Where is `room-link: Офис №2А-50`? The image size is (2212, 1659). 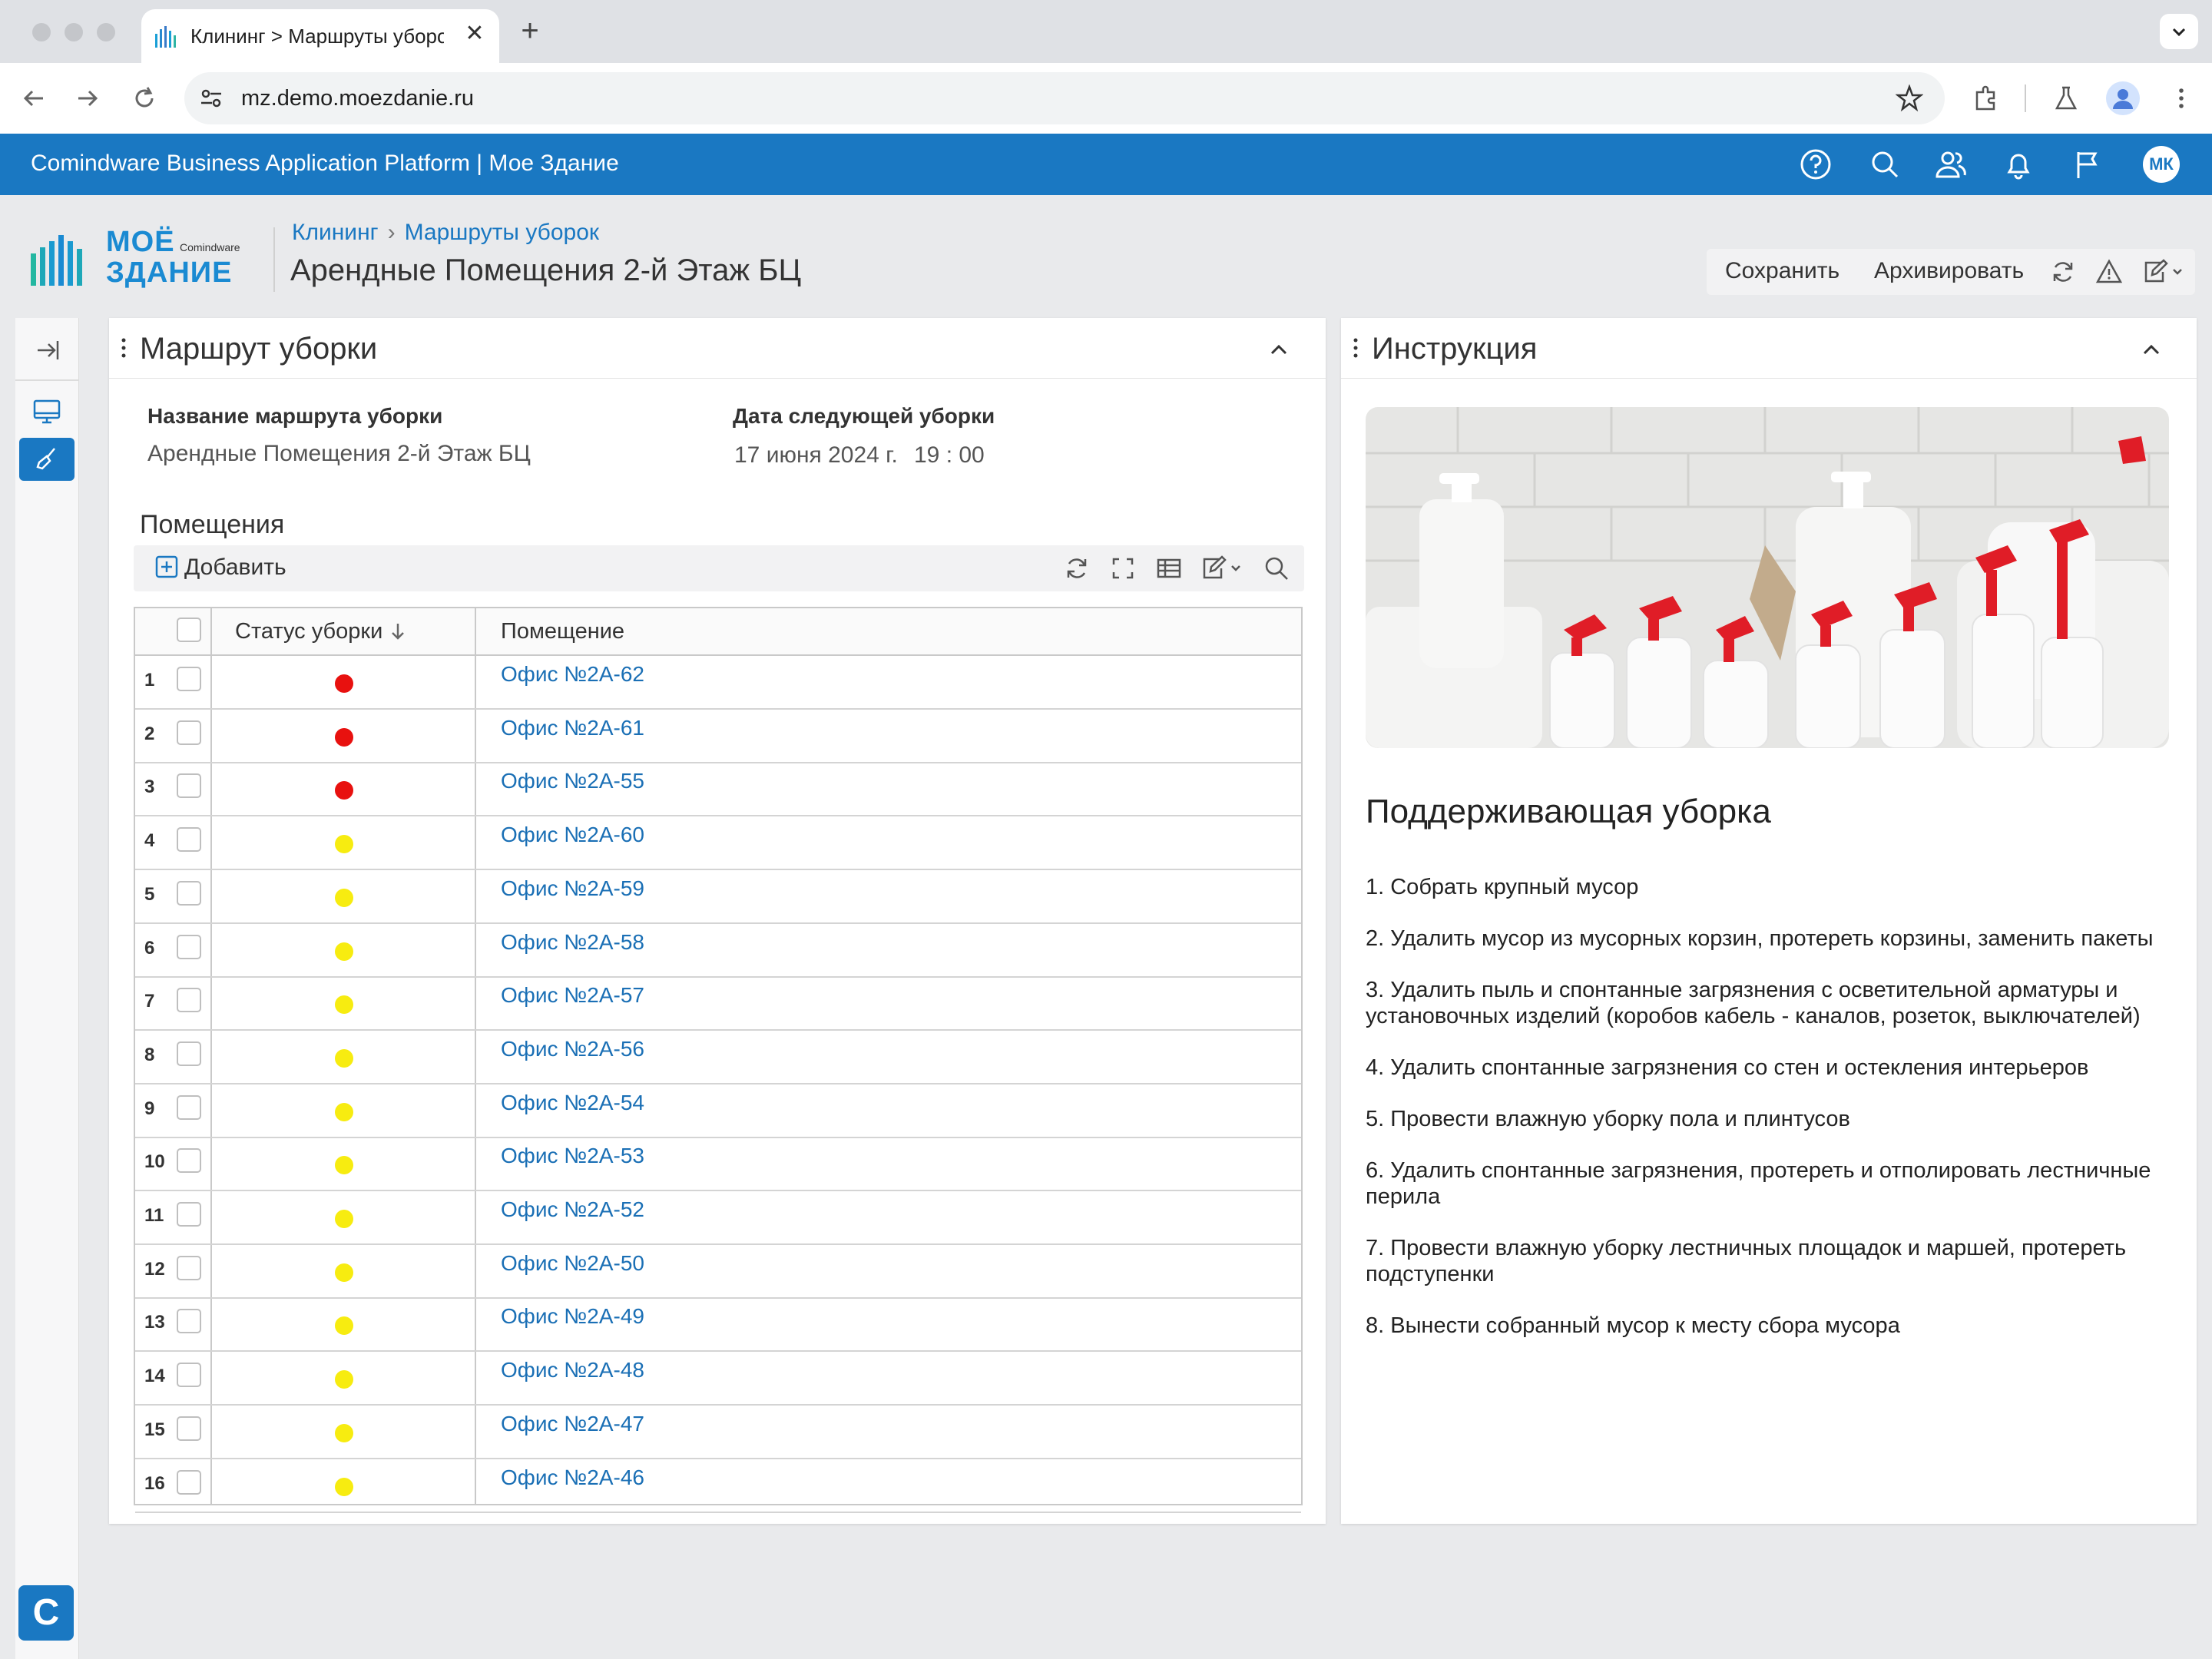 room-link: Офис №2А-50 is located at coordinates (572, 1264).